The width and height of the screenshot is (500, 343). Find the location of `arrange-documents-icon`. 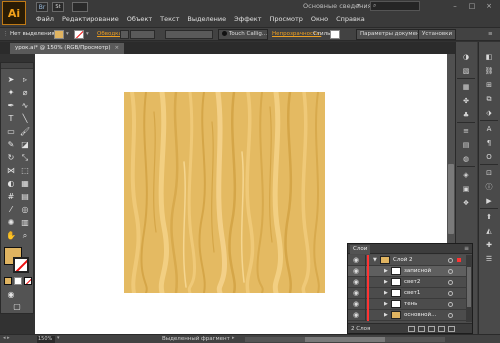

arrange-documents-icon is located at coordinates (80, 7).